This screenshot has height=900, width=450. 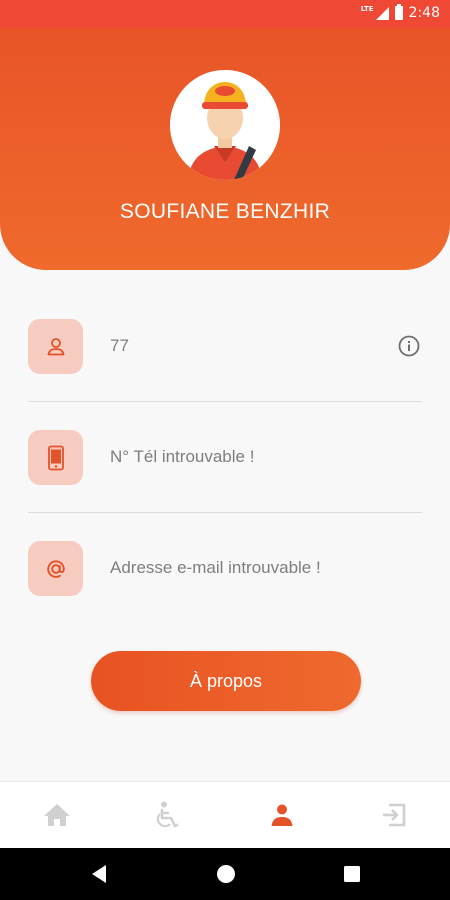 I want to click on at-sign-icon, so click(x=55, y=568).